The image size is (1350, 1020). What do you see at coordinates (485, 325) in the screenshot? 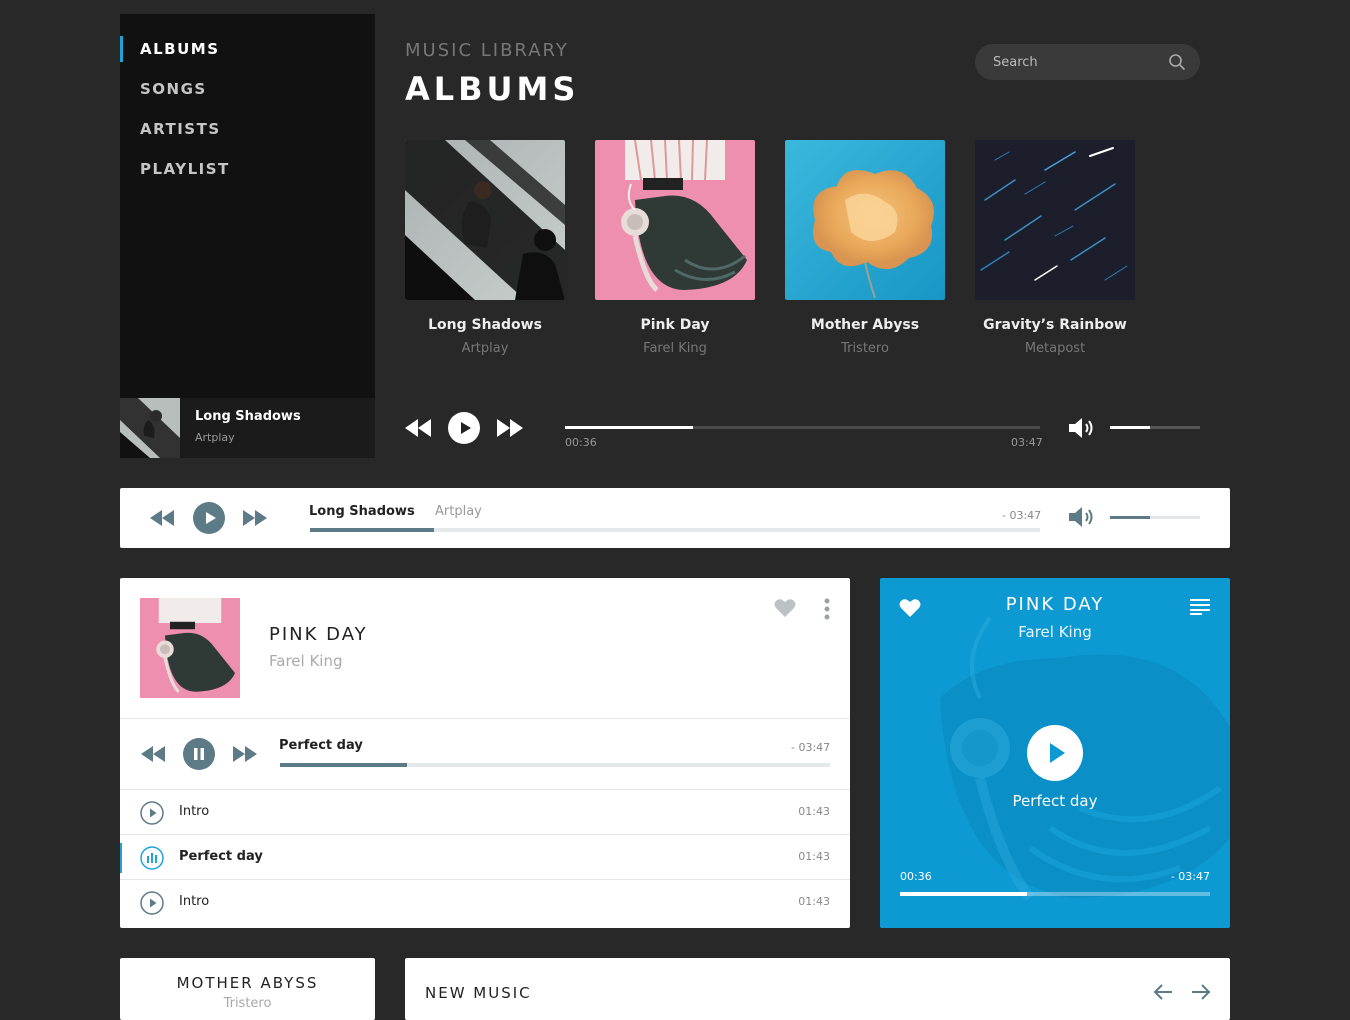
I see `album-title: Long Shadows` at bounding box center [485, 325].